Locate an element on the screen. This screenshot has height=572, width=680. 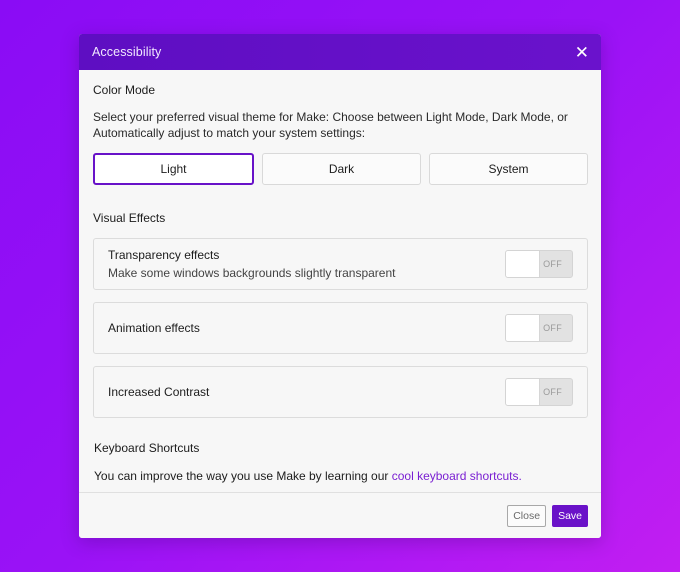
increased-contrast-toggle: OFF is located at coordinates (539, 392).